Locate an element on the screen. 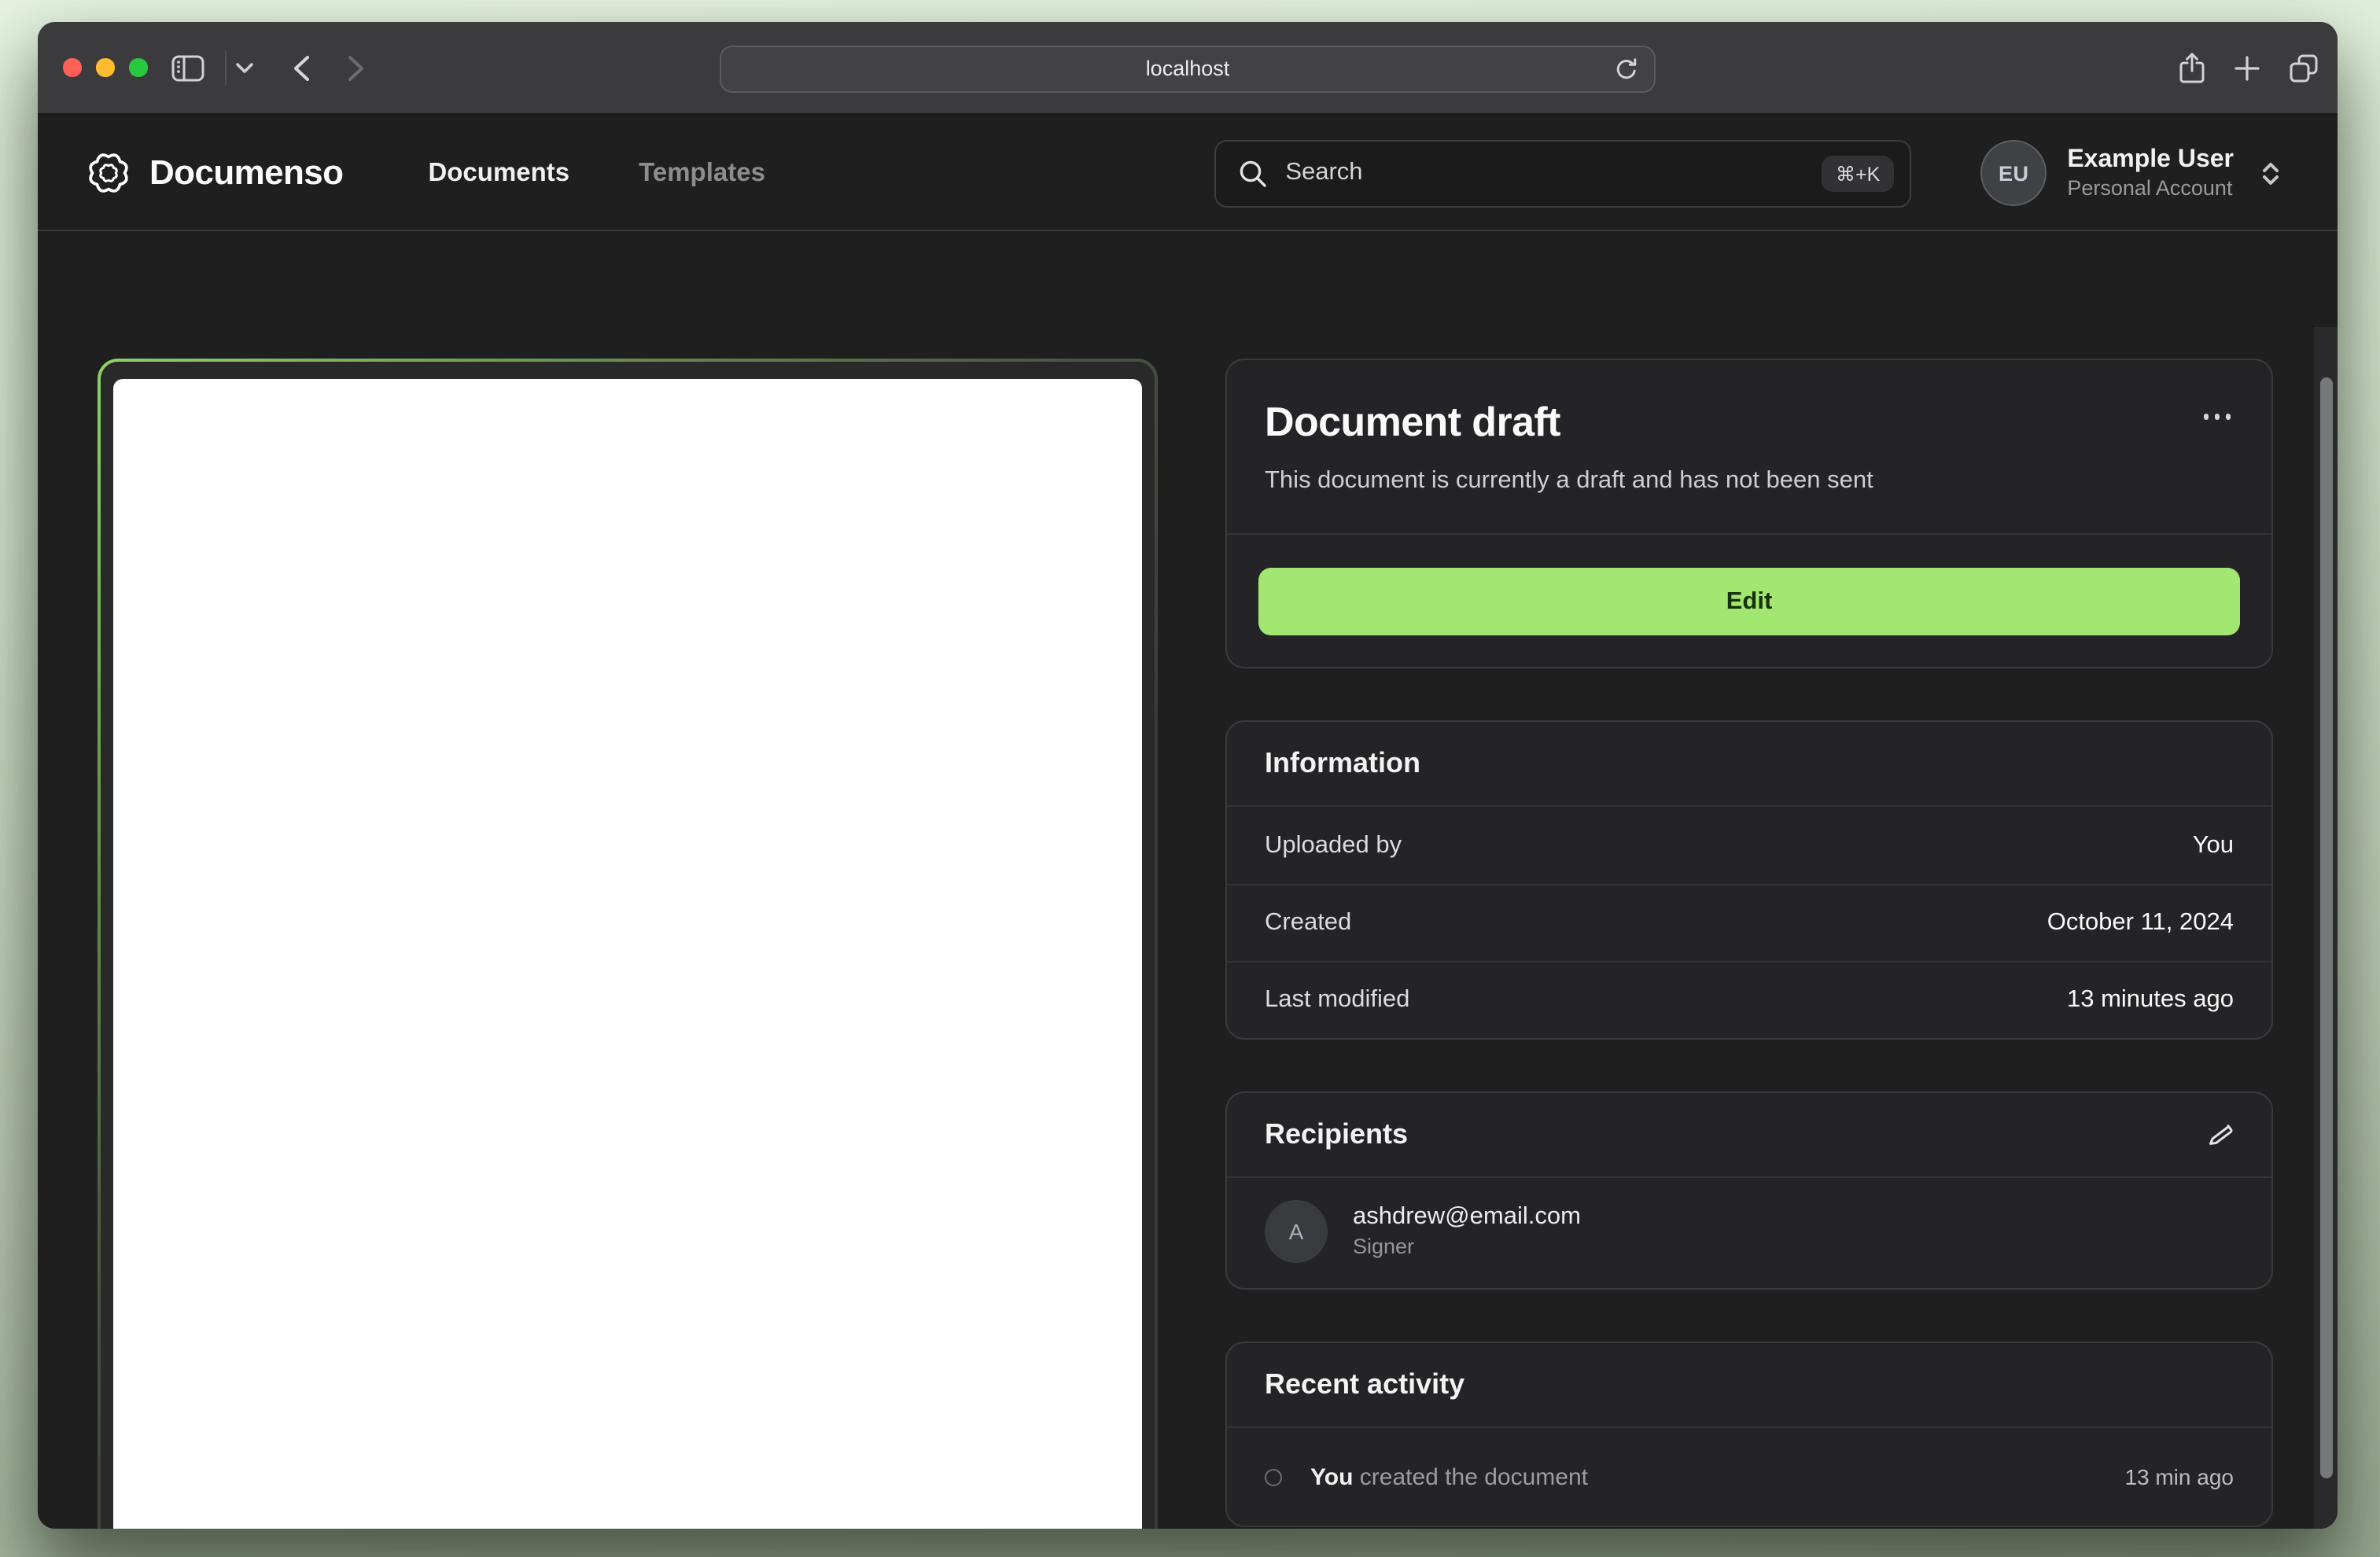 The width and height of the screenshot is (2380, 1557). recipient-row: A ashdrew@email.com Signer is located at coordinates (1749, 1233).